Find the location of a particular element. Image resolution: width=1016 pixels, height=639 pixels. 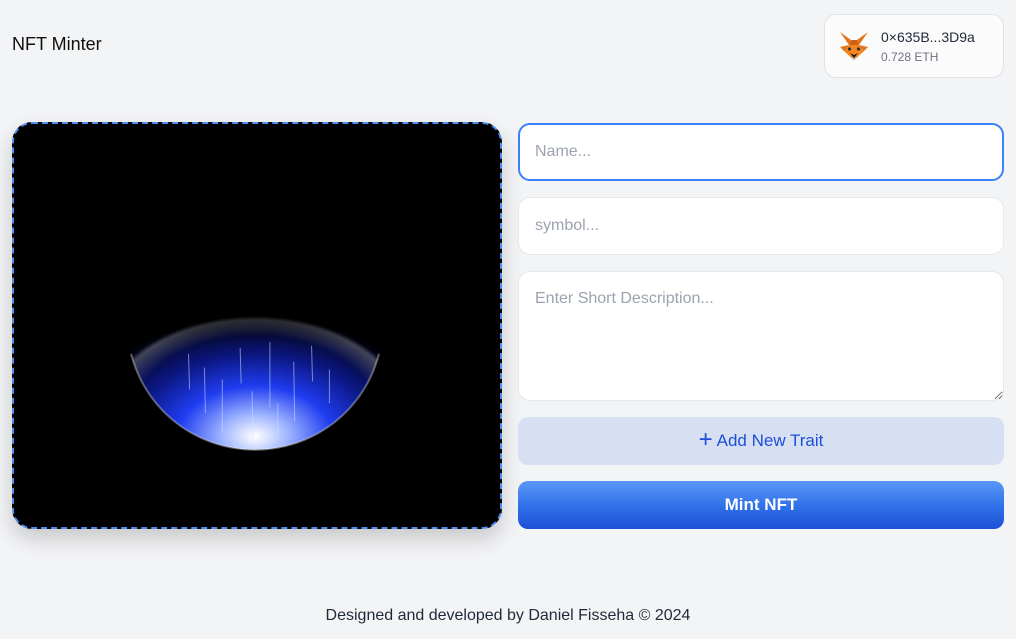

add-trait-button: + Add New Trait is located at coordinates (761, 441).